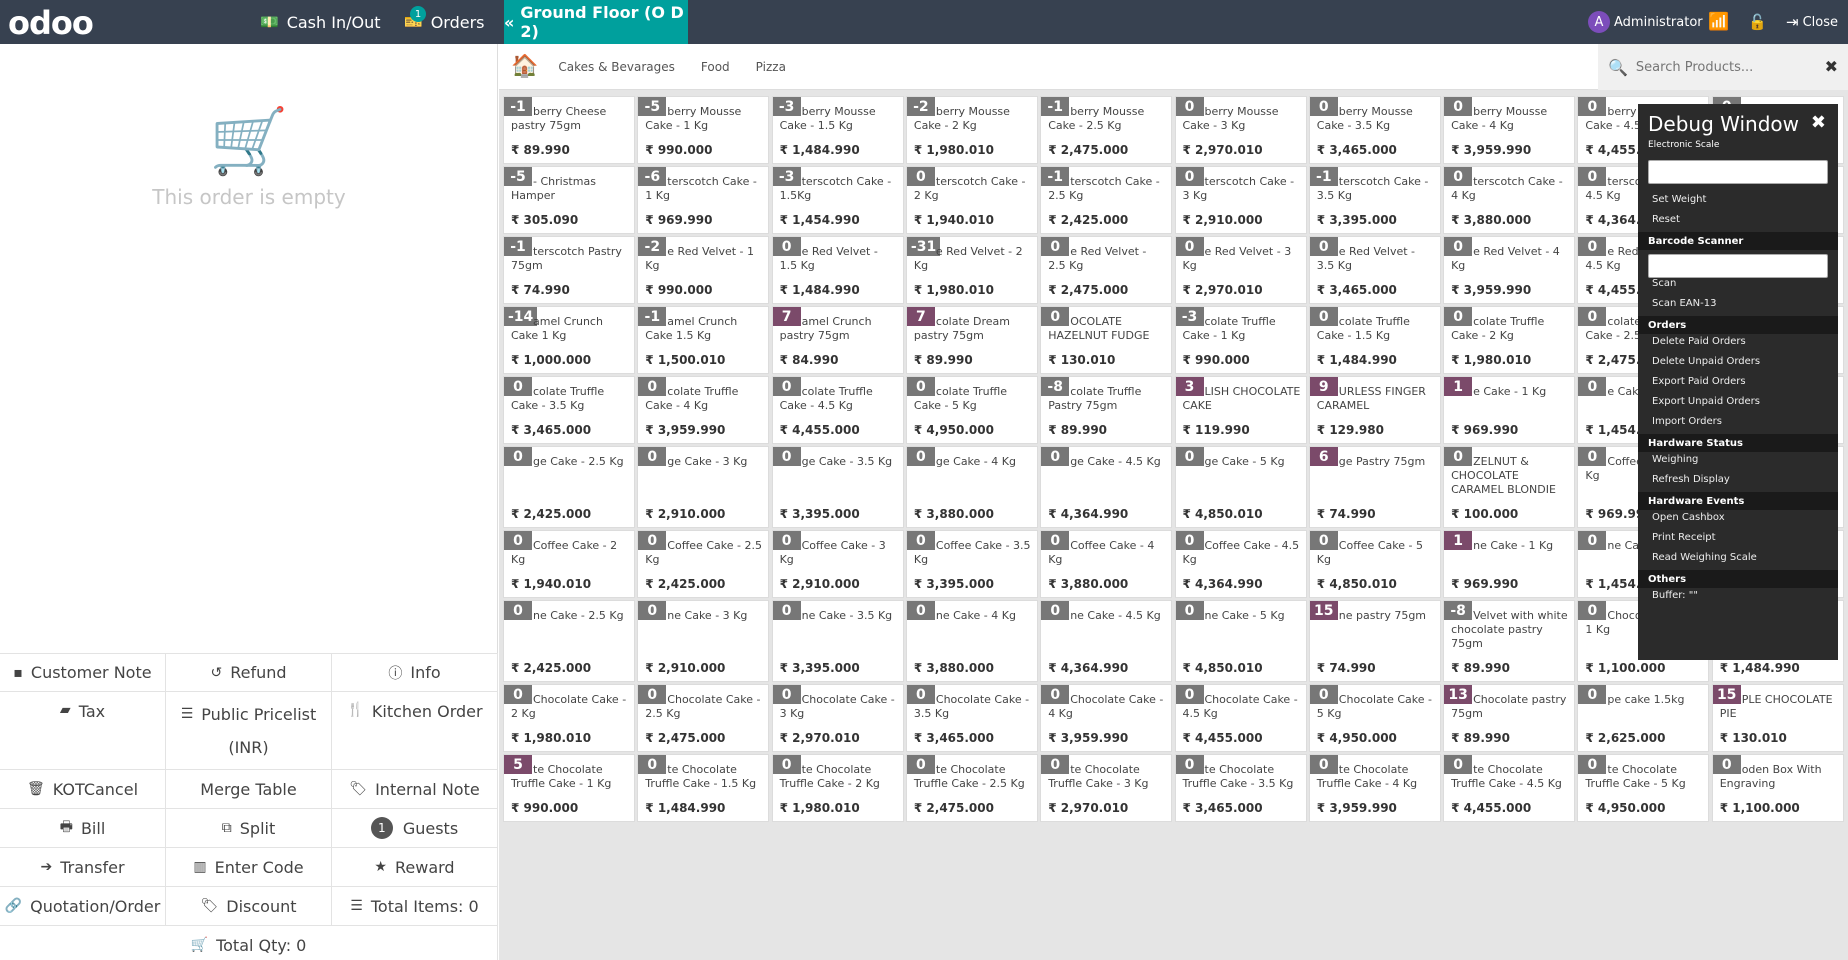 Image resolution: width=1848 pixels, height=960 pixels. I want to click on info-button: ⓘ Info, so click(415, 672).